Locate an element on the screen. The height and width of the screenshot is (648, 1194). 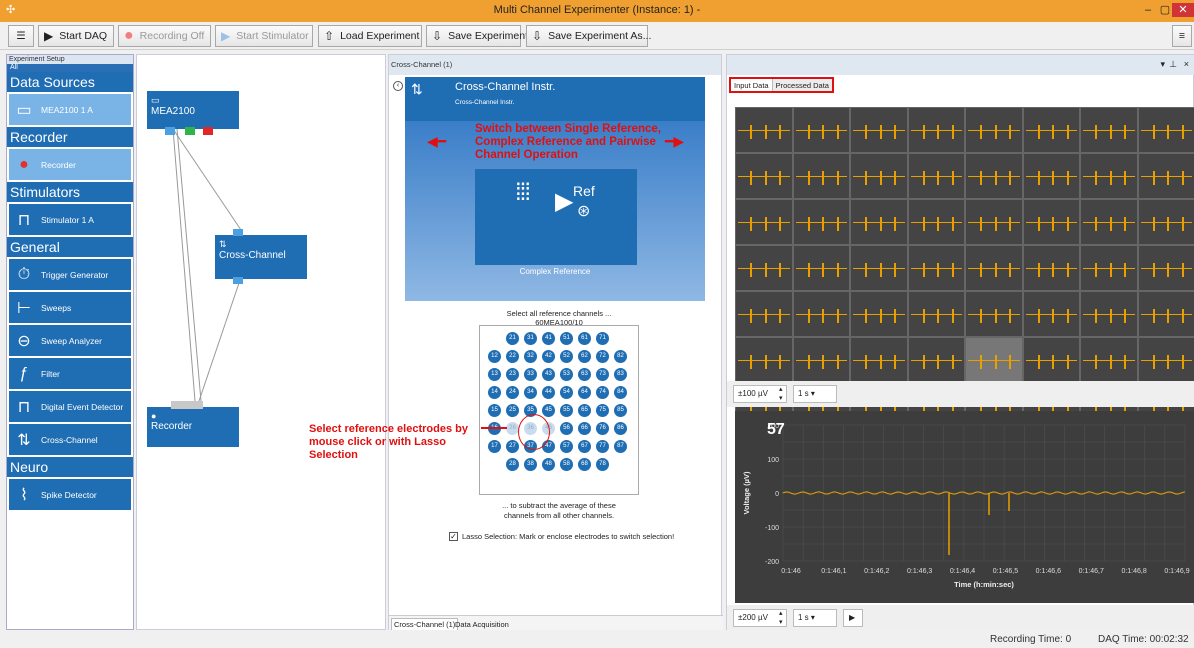
tab-data-acquisition: Data Acquisition is located at coordinates (482, 624).